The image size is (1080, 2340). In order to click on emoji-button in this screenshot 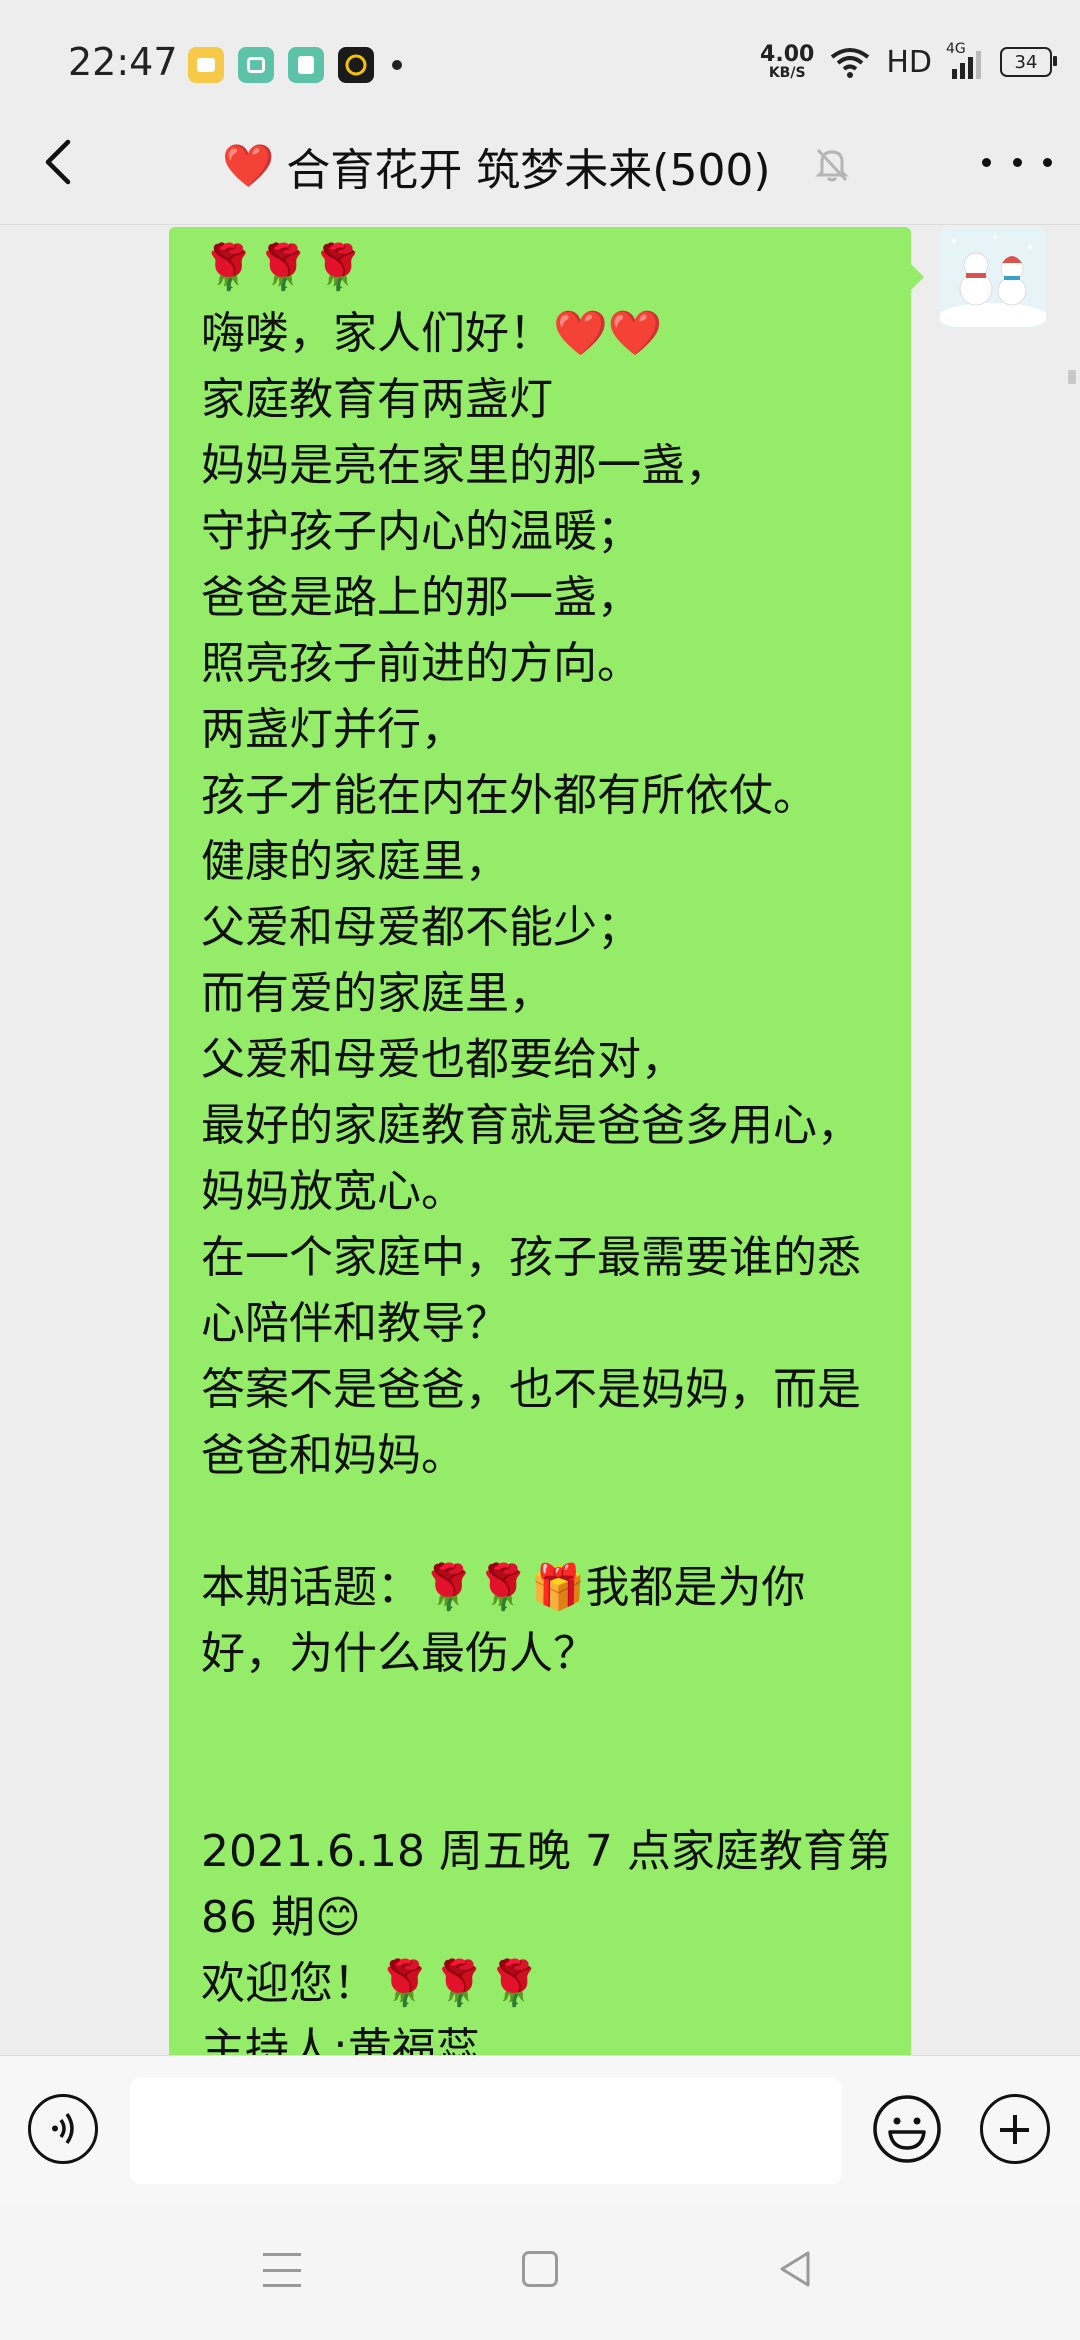, I will do `click(907, 2129)`.